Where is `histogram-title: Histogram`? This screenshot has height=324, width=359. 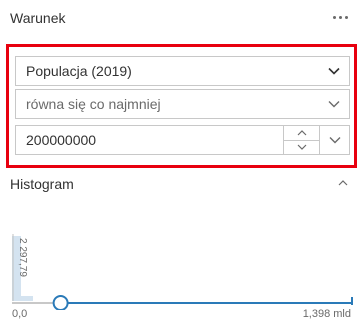
histogram-title: Histogram is located at coordinates (42, 184).